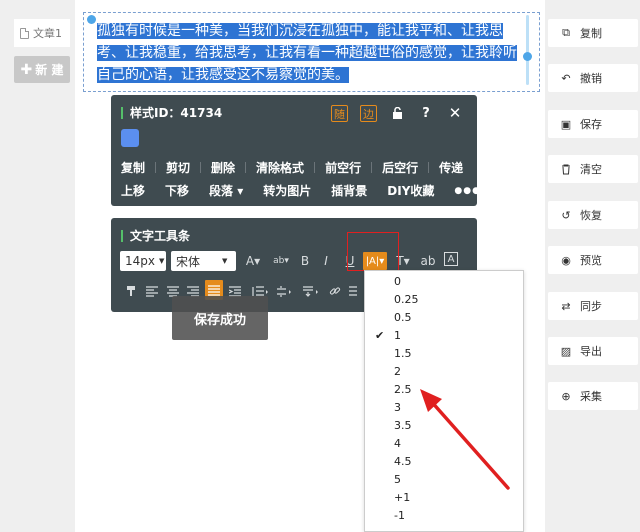  Describe the element at coordinates (566, 396) in the screenshot. I see `search-plus-icon: ⊕` at that location.